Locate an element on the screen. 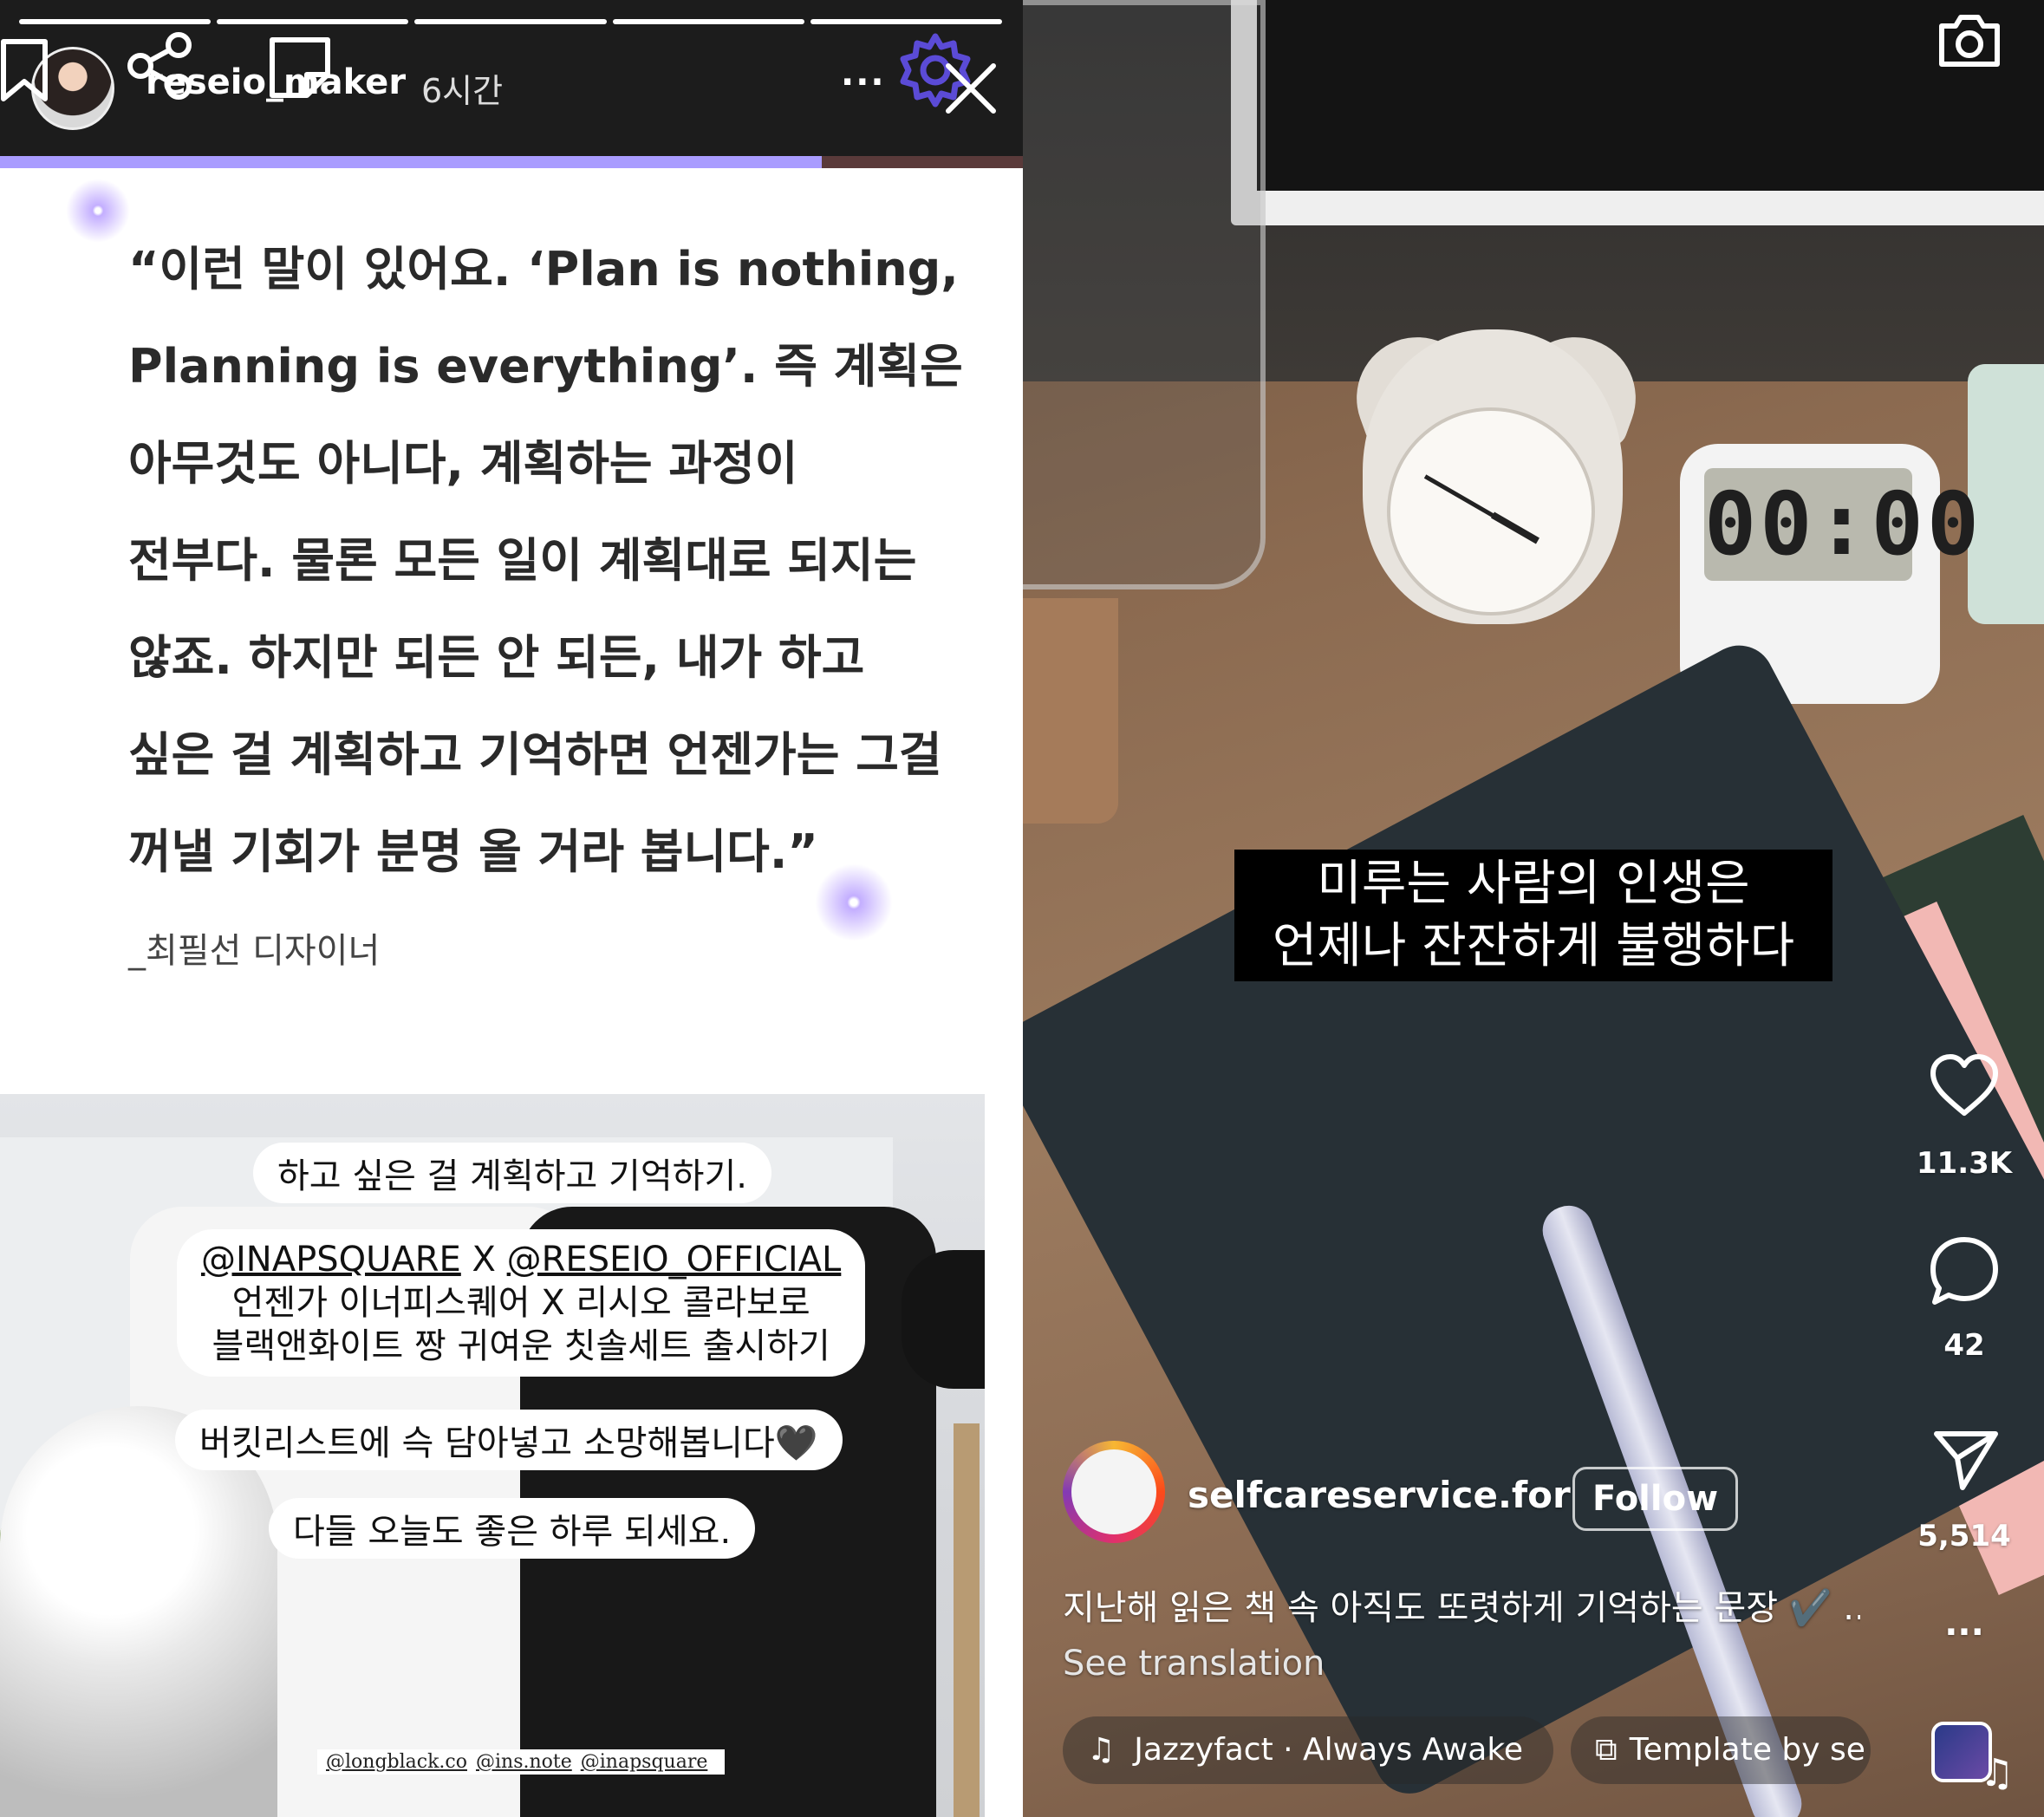  heart-icon is located at coordinates (1965, 1085).